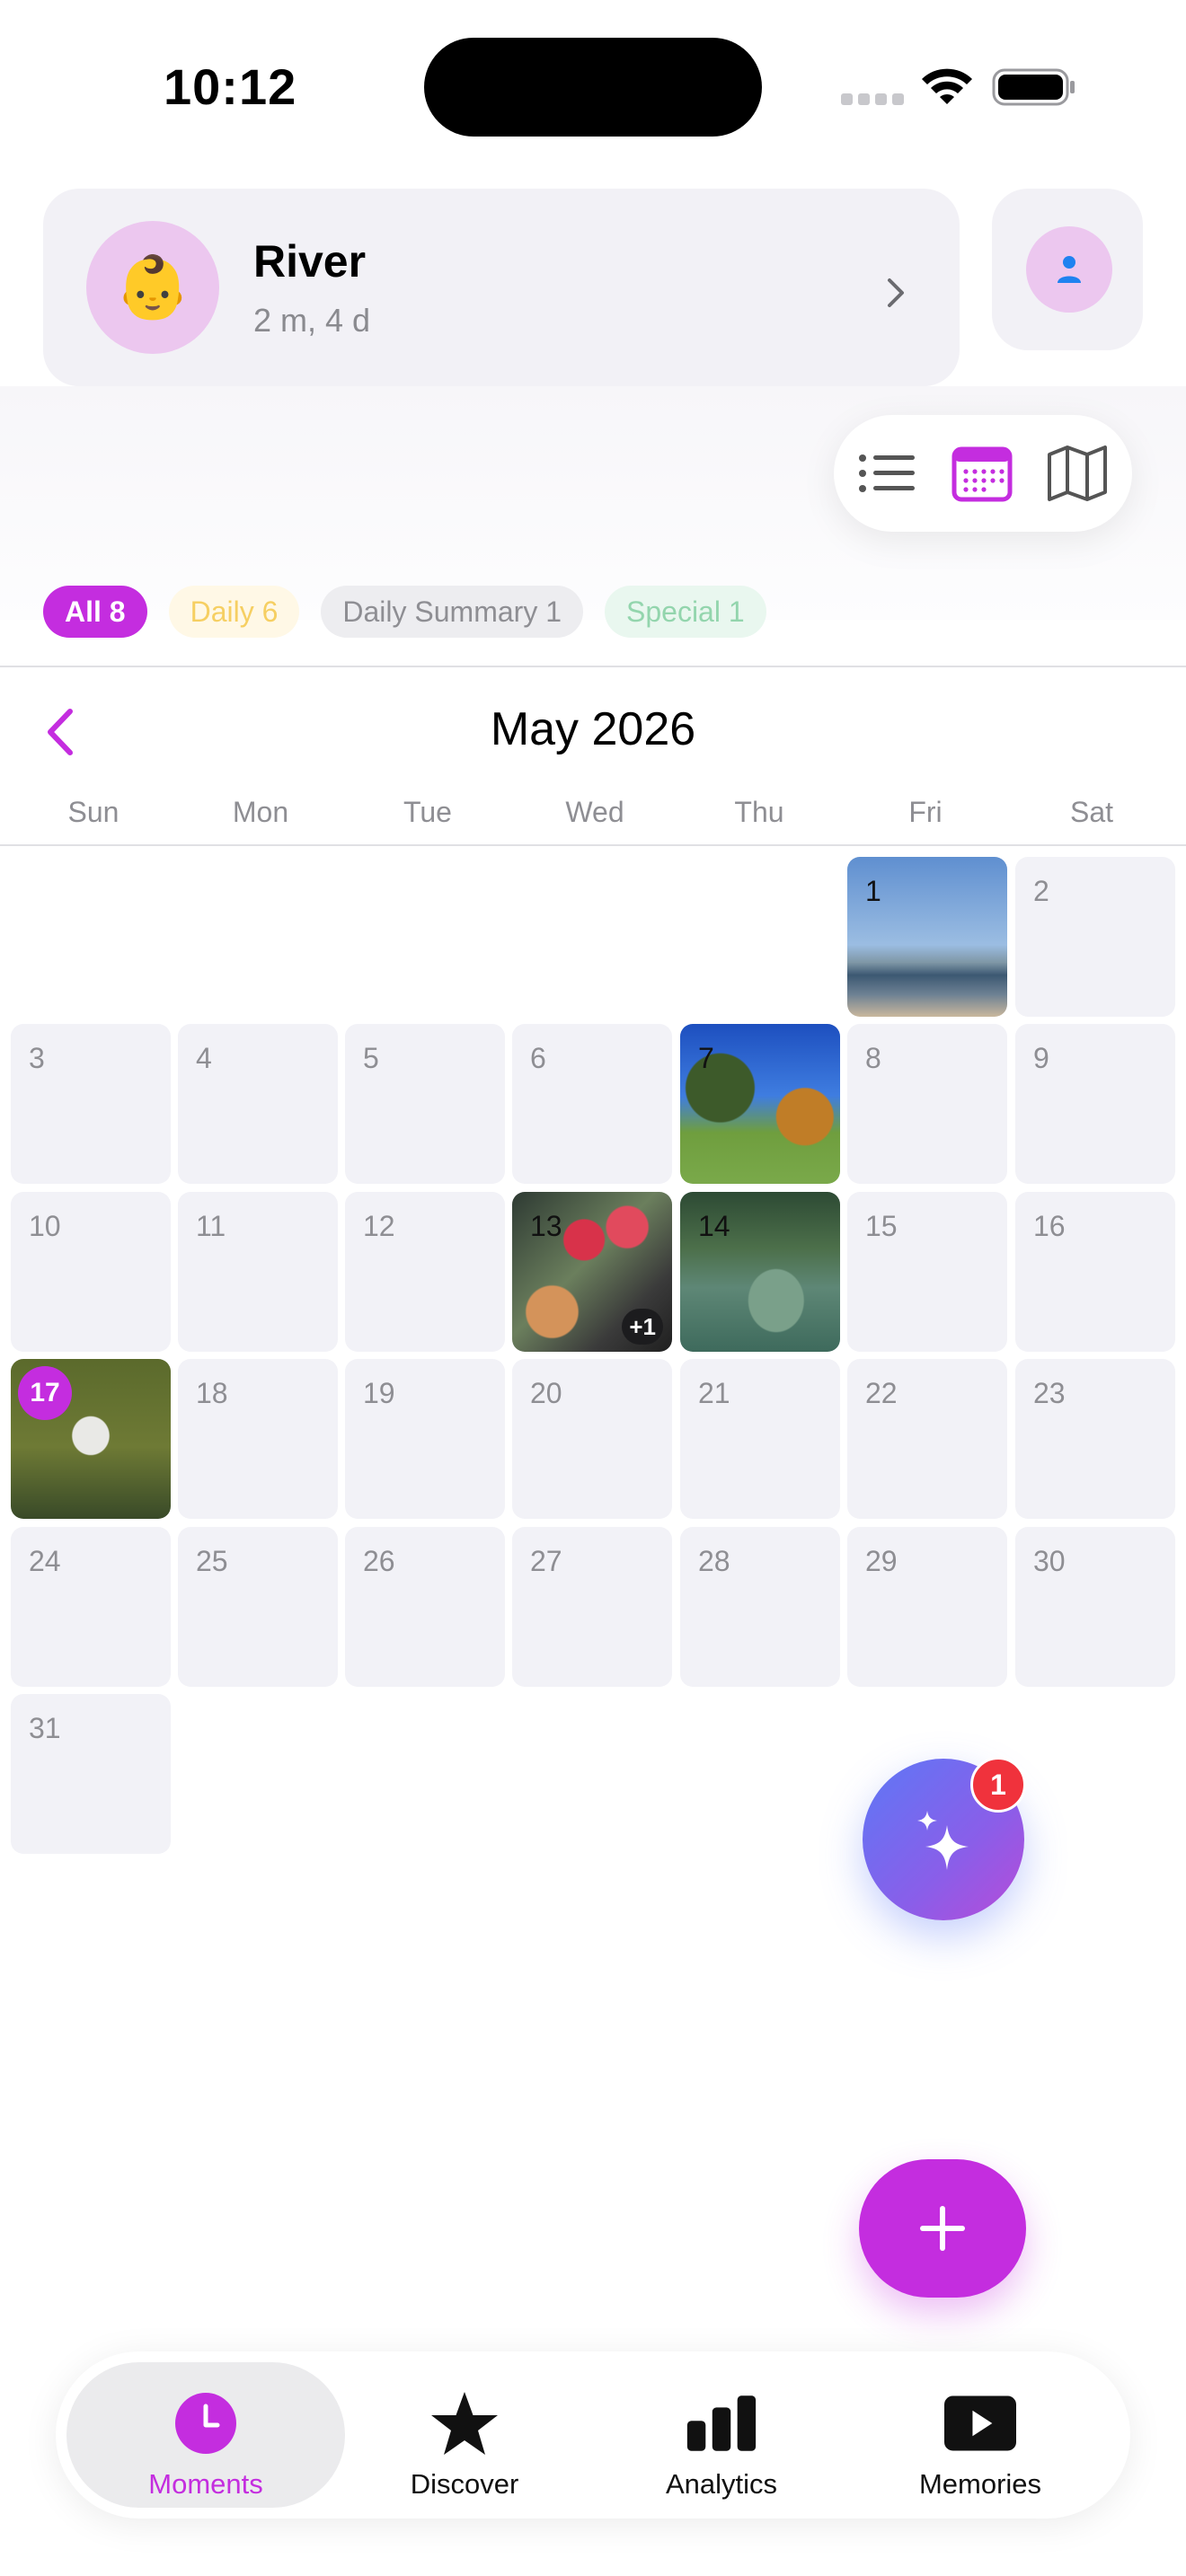 This screenshot has height=2576, width=1186. I want to click on day-number: 19, so click(379, 1393).